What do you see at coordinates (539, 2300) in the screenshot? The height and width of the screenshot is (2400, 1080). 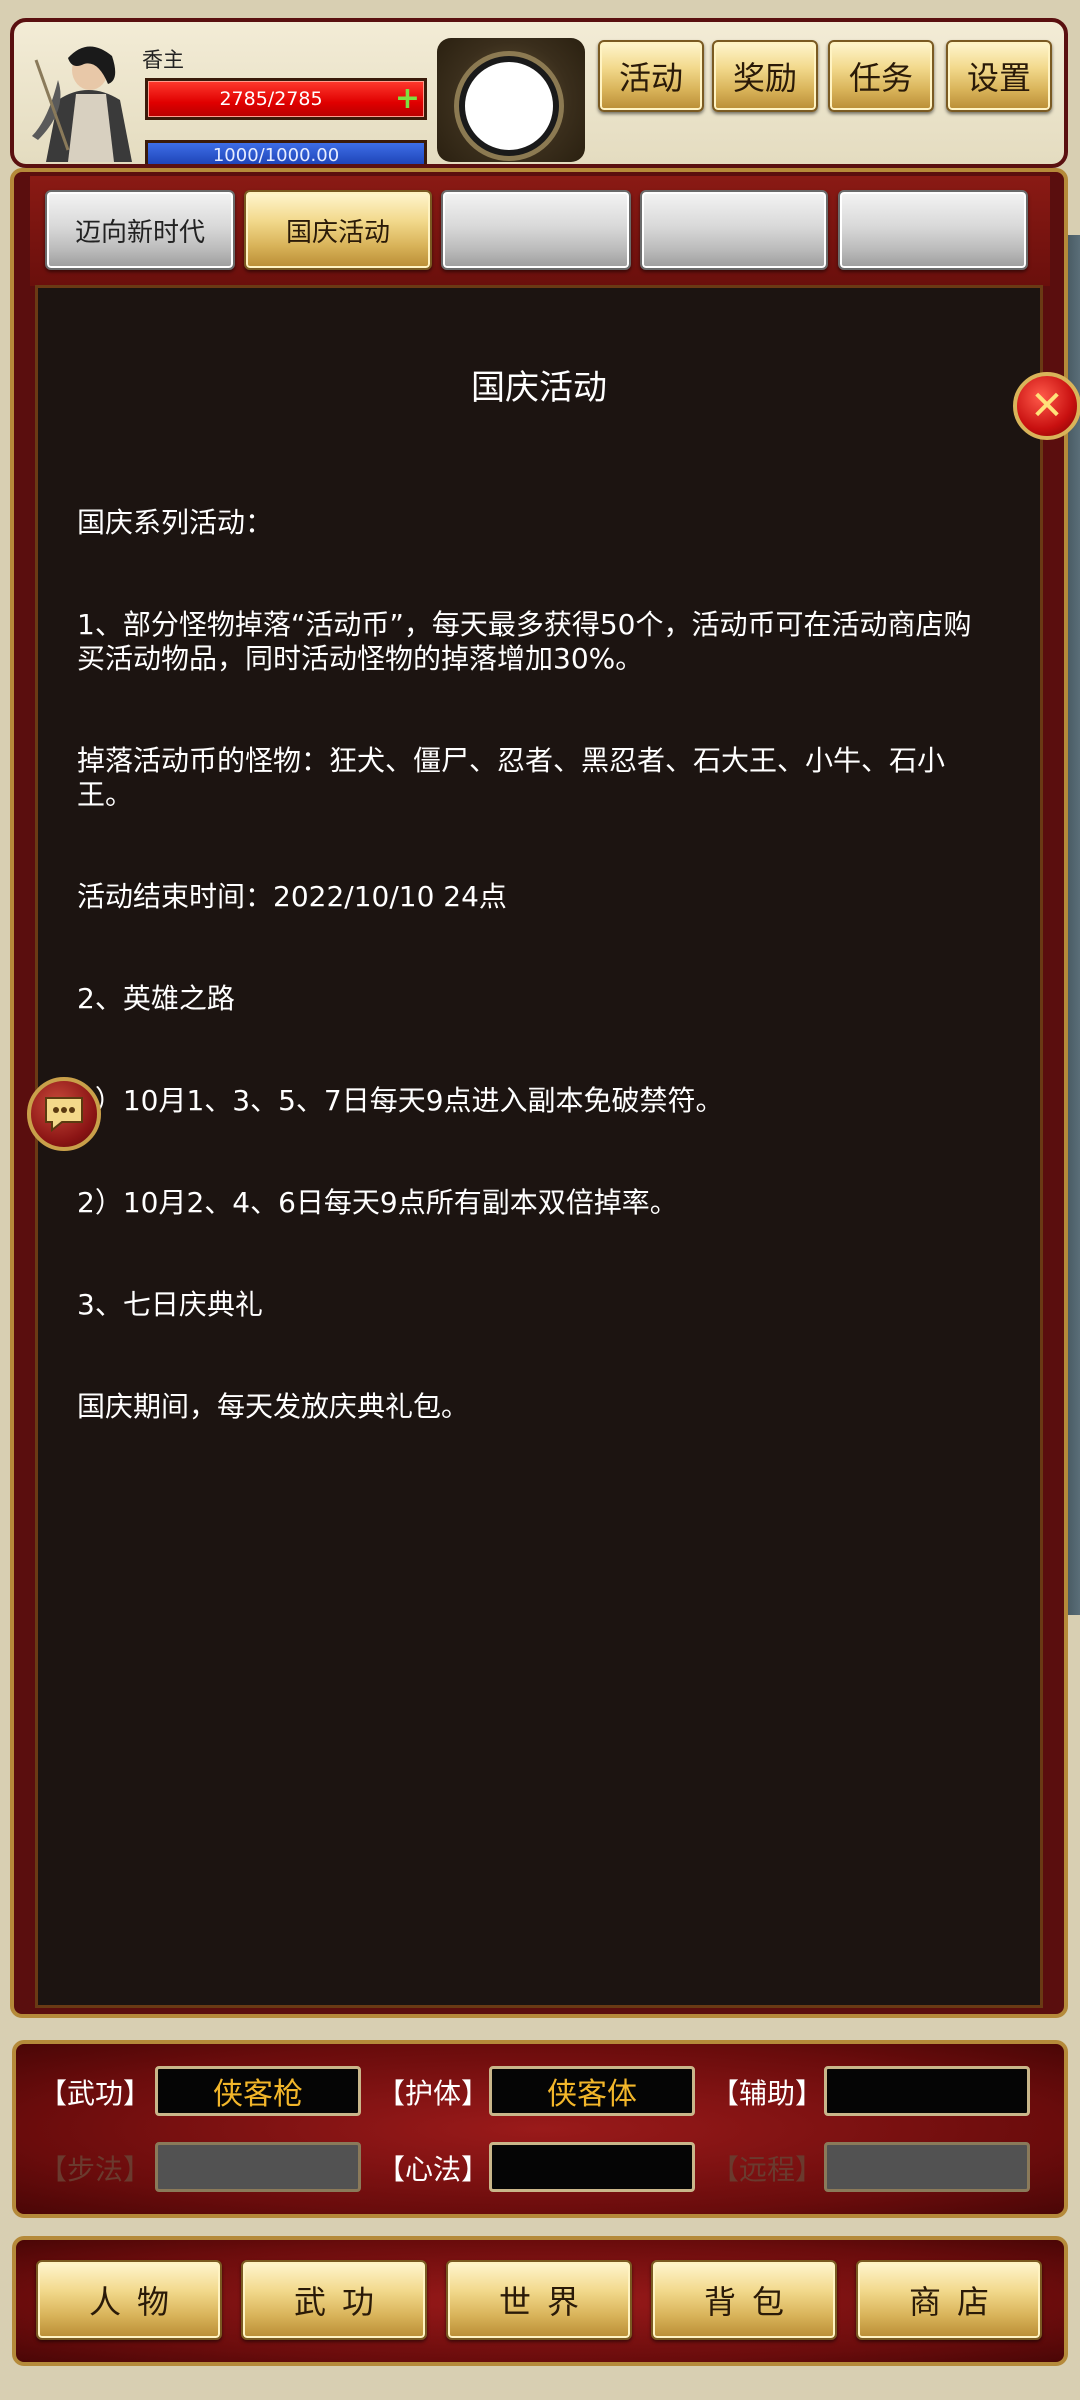 I see `nav-world-button: 世界` at bounding box center [539, 2300].